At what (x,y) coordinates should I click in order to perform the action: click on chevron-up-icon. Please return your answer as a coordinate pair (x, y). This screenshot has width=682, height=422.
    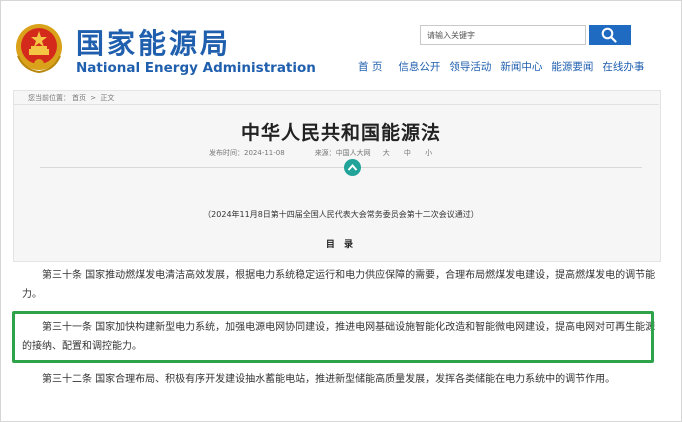
    Looking at the image, I should click on (352, 167).